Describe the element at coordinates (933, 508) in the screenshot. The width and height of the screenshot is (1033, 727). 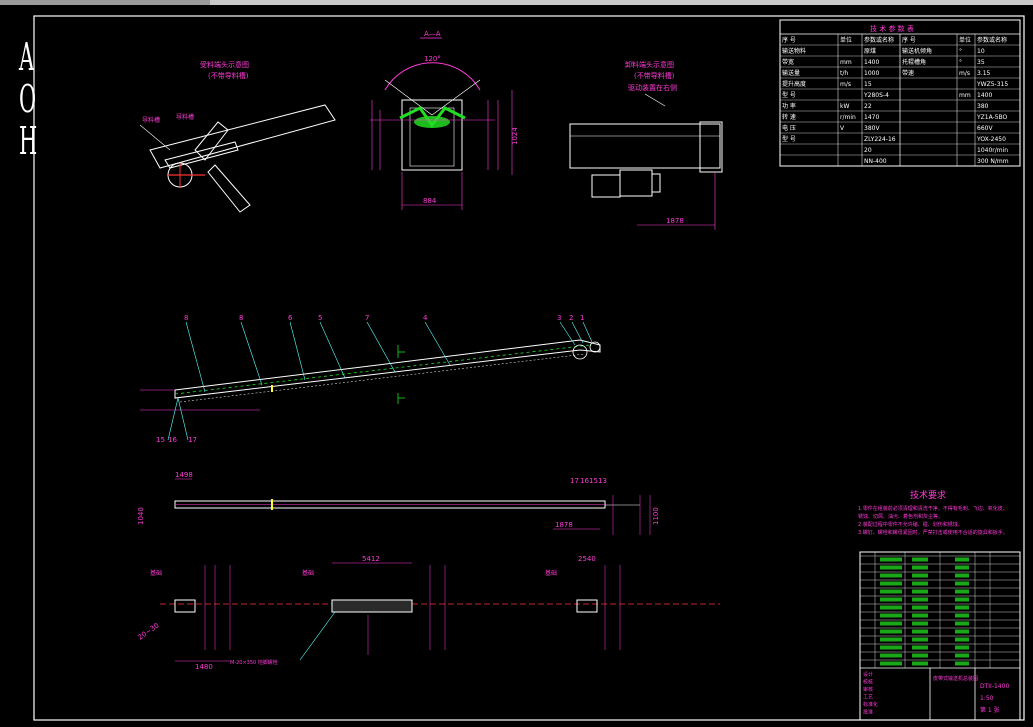
I see `tech-req-line: 1.零件在组装前必须清理和清洗干净，不得有毛刺、飞边、氧化皮、` at that location.